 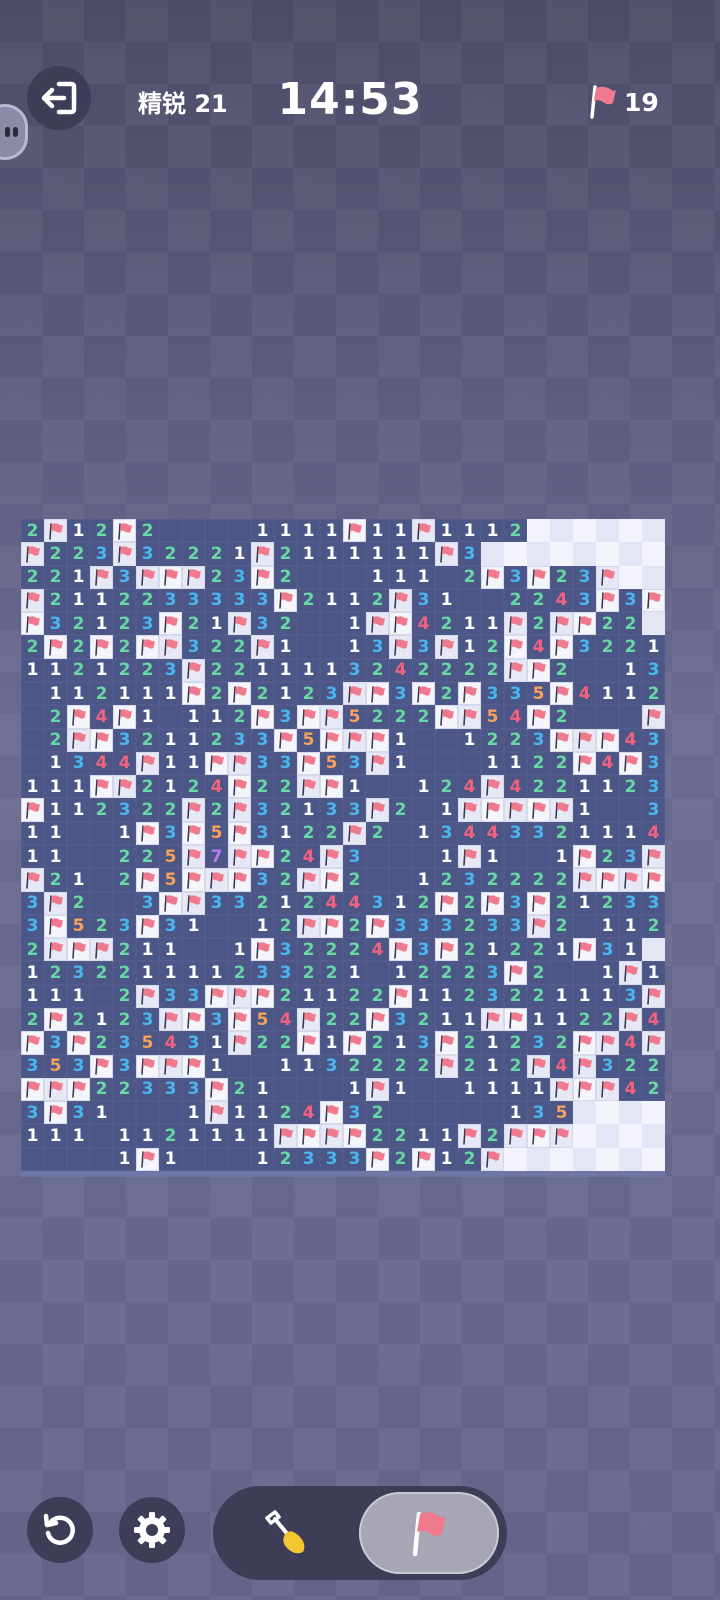 What do you see at coordinates (59, 98) in the screenshot?
I see `exit-button` at bounding box center [59, 98].